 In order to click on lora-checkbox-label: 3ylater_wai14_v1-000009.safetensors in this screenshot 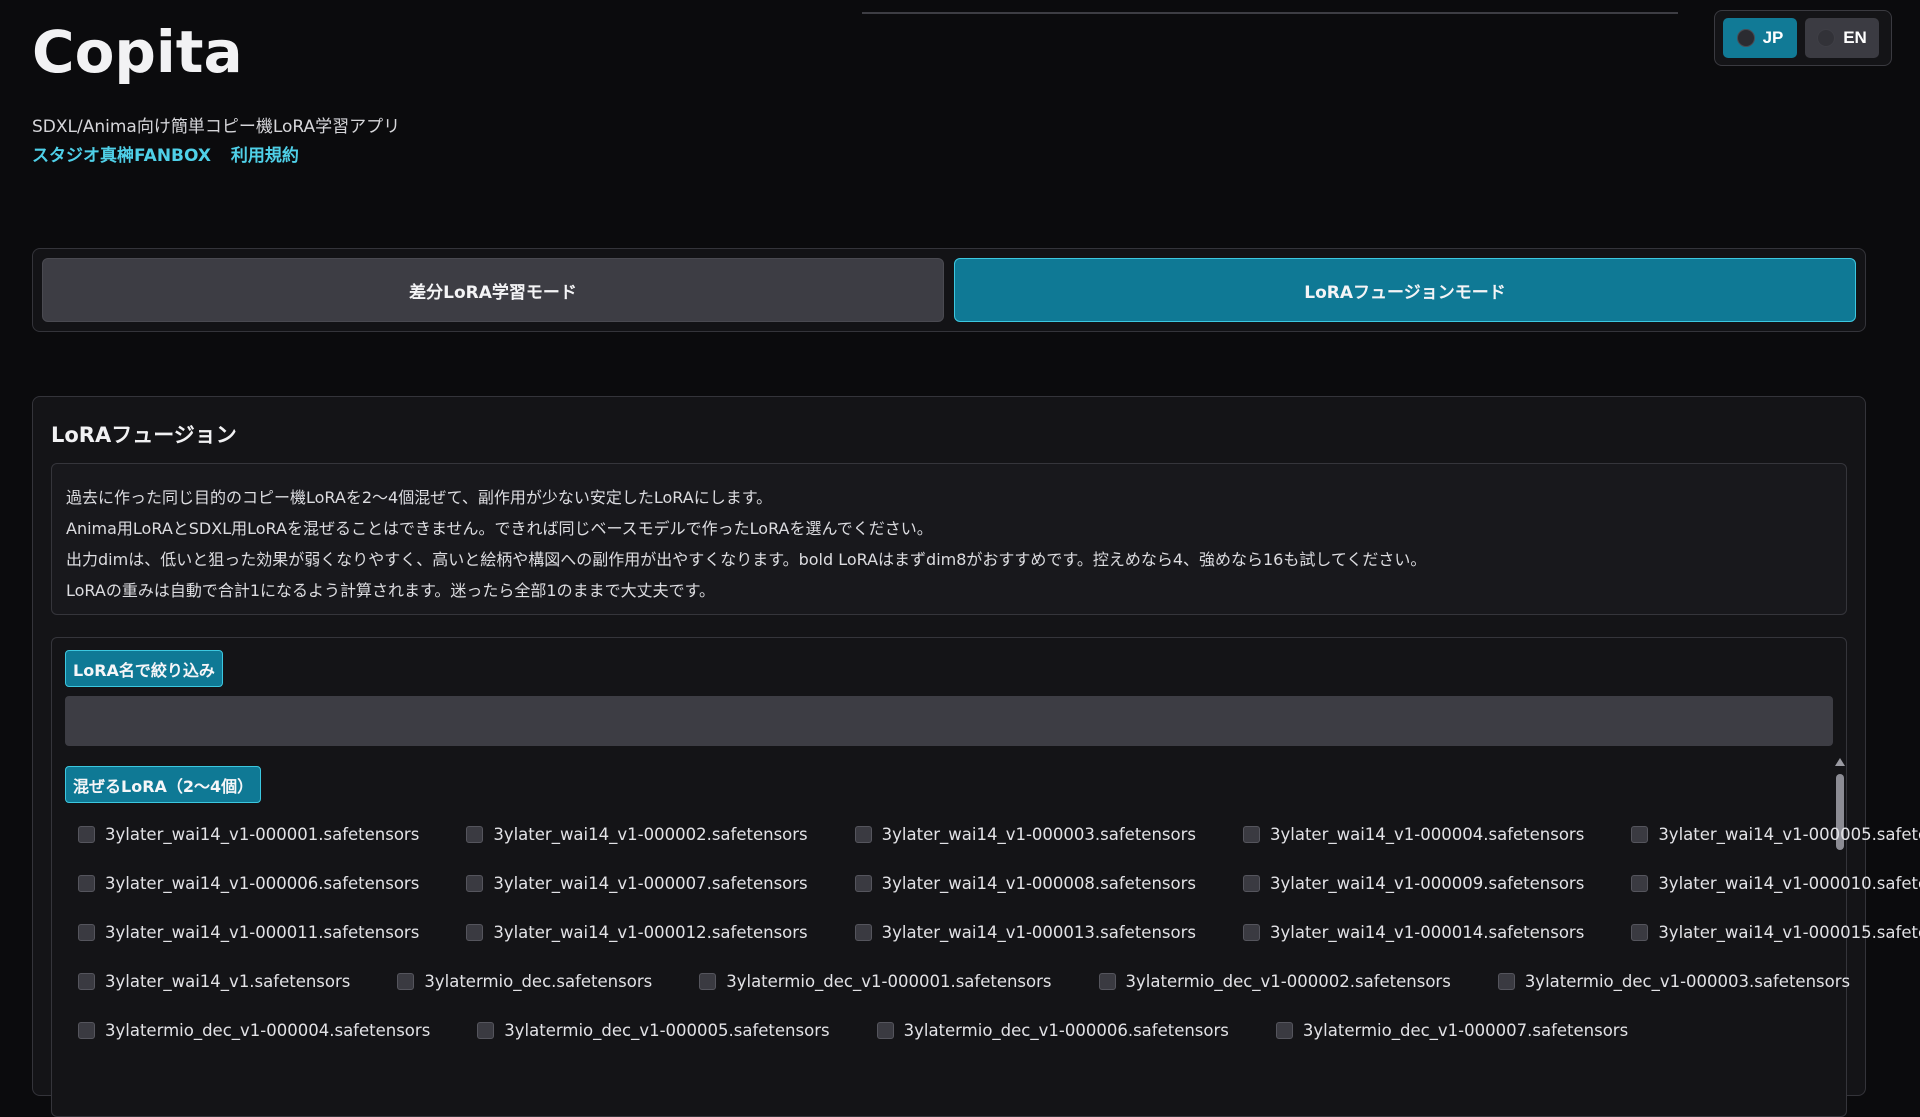, I will do `click(1427, 883)`.